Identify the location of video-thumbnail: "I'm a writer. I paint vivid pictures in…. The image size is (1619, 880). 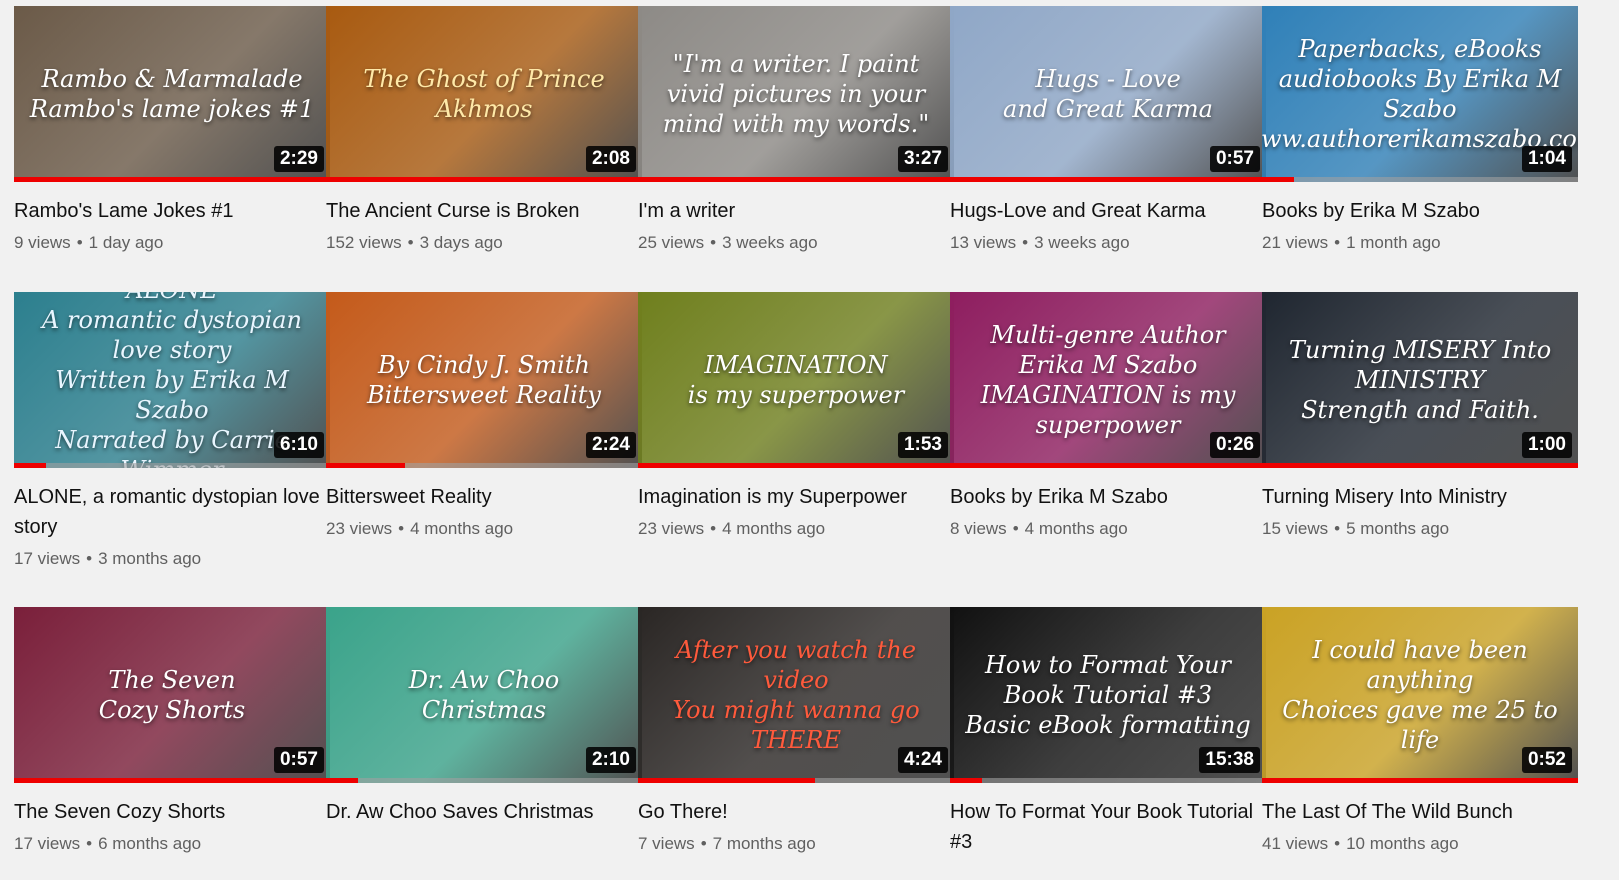
(796, 94).